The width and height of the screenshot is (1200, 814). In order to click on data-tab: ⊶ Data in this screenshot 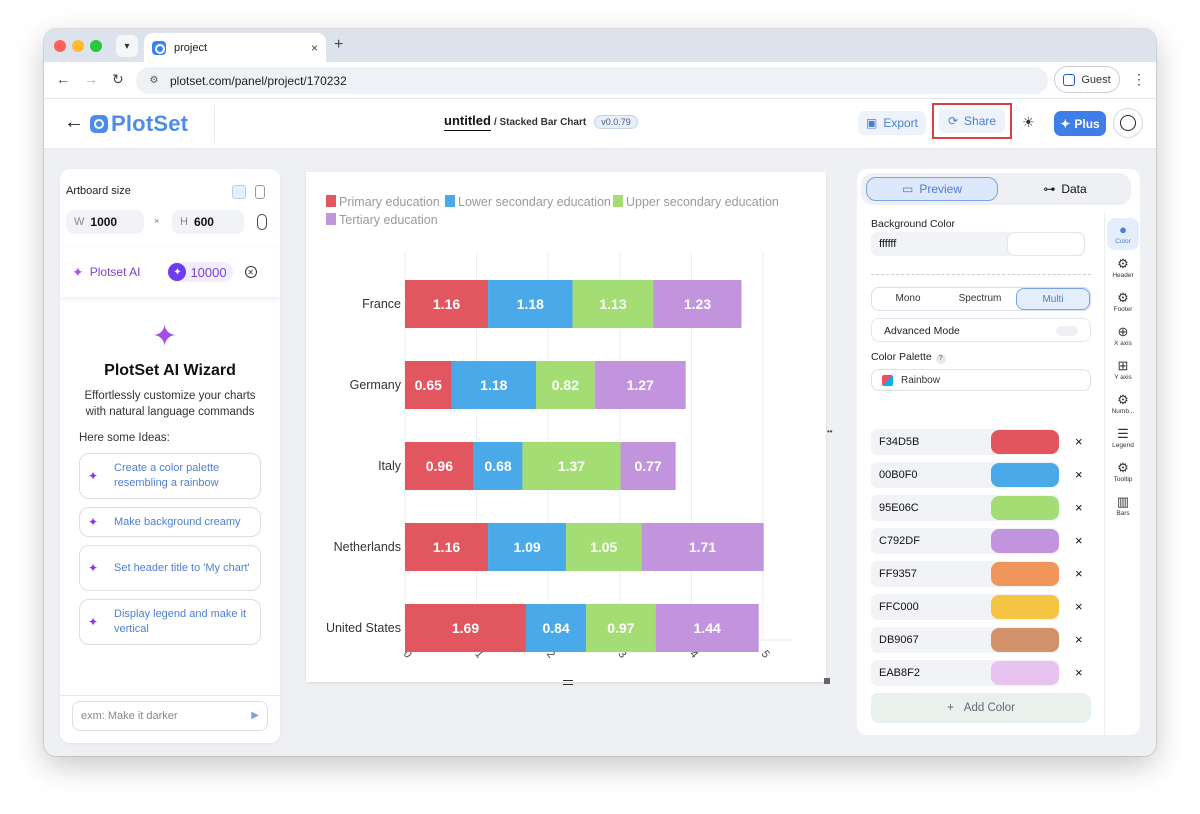, I will do `click(1065, 189)`.